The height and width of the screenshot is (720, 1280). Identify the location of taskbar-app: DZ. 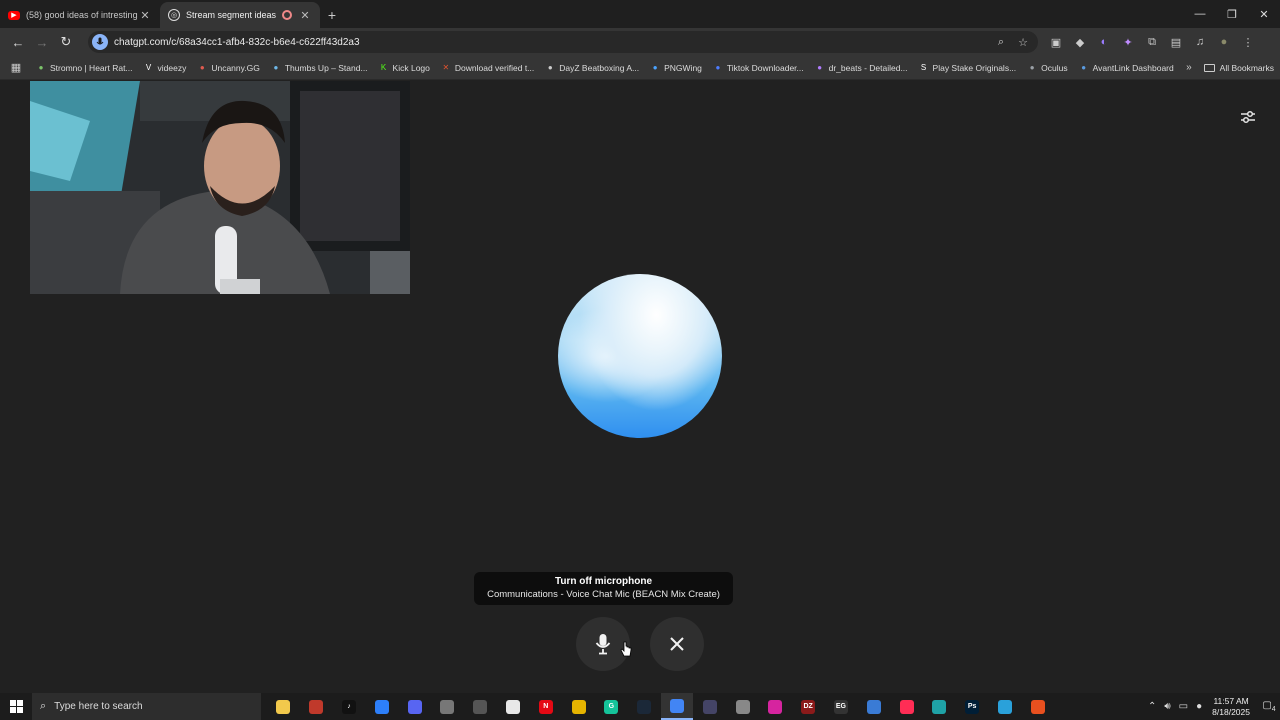
(808, 706).